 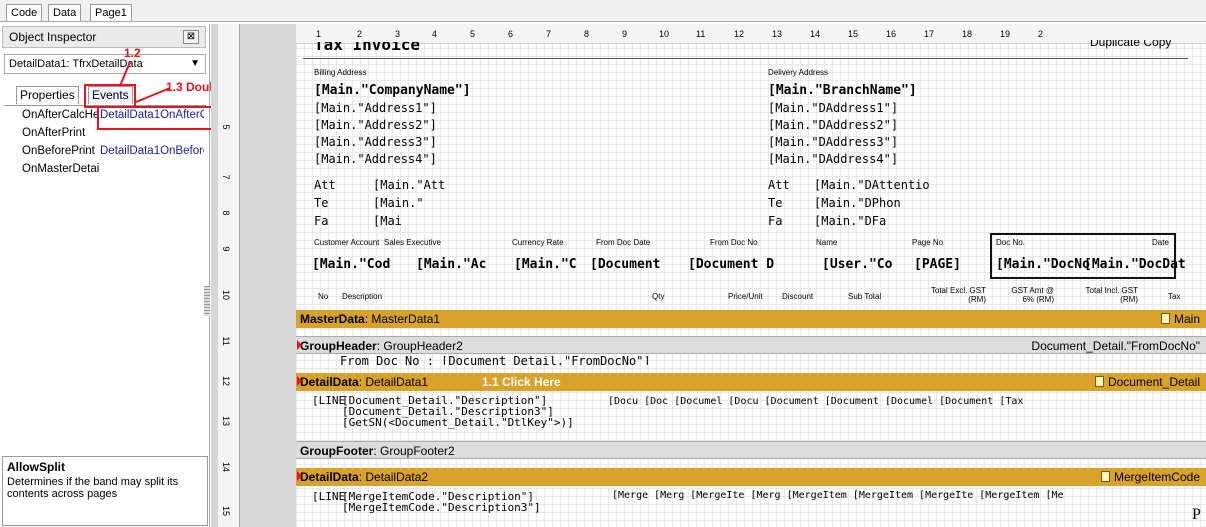 What do you see at coordinates (521, 382) in the screenshot?
I see `annotation-step-1-1: 1.1 Click Here` at bounding box center [521, 382].